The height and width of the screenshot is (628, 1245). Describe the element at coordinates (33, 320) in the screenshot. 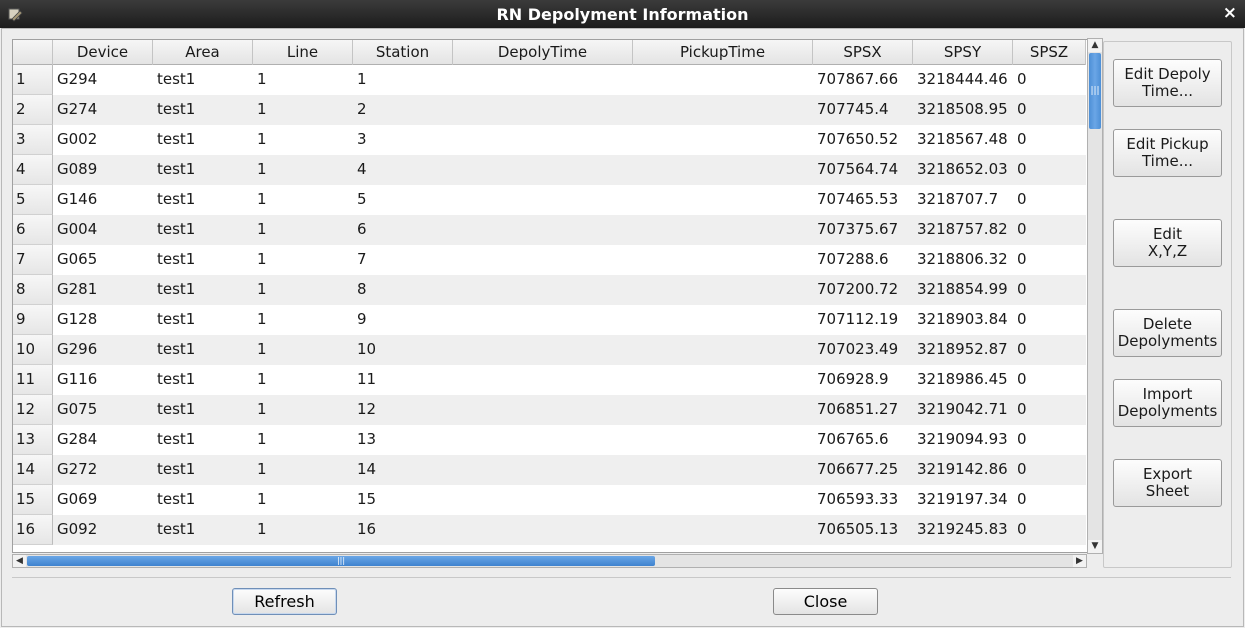

I see `row-number: 9` at that location.